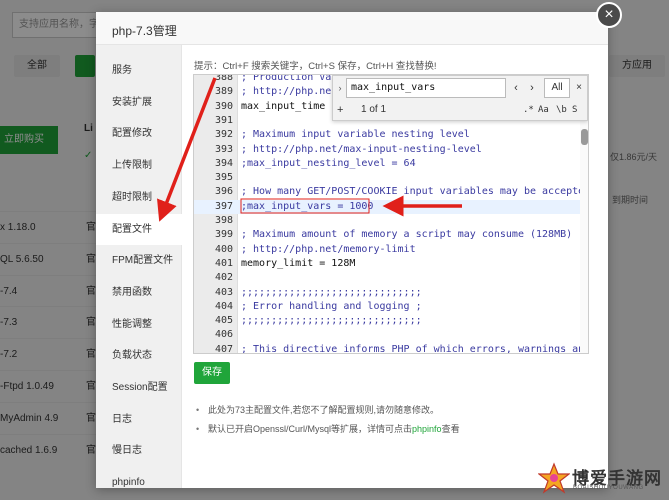 The width and height of the screenshot is (669, 500). I want to click on line-number: 389, so click(223, 92).